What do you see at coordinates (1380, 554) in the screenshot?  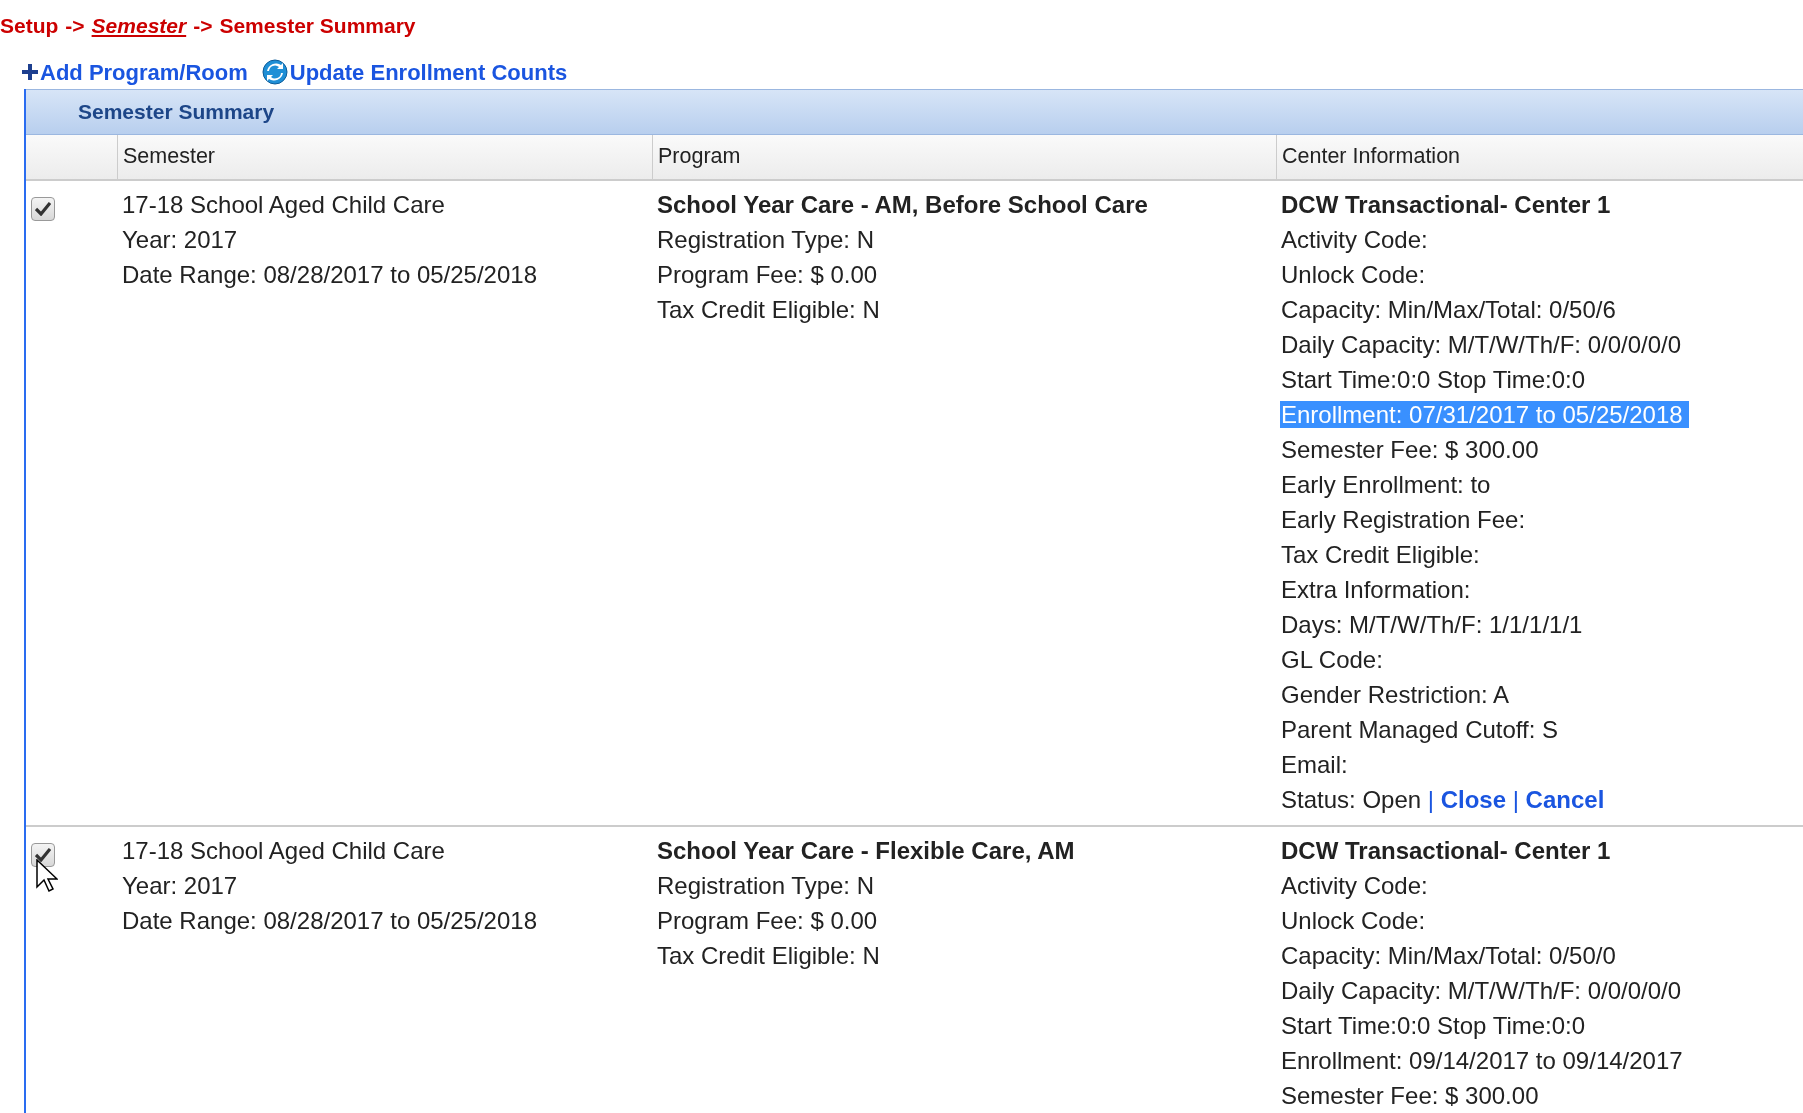 I see `center-detail: Tax Credit Eligible:` at bounding box center [1380, 554].